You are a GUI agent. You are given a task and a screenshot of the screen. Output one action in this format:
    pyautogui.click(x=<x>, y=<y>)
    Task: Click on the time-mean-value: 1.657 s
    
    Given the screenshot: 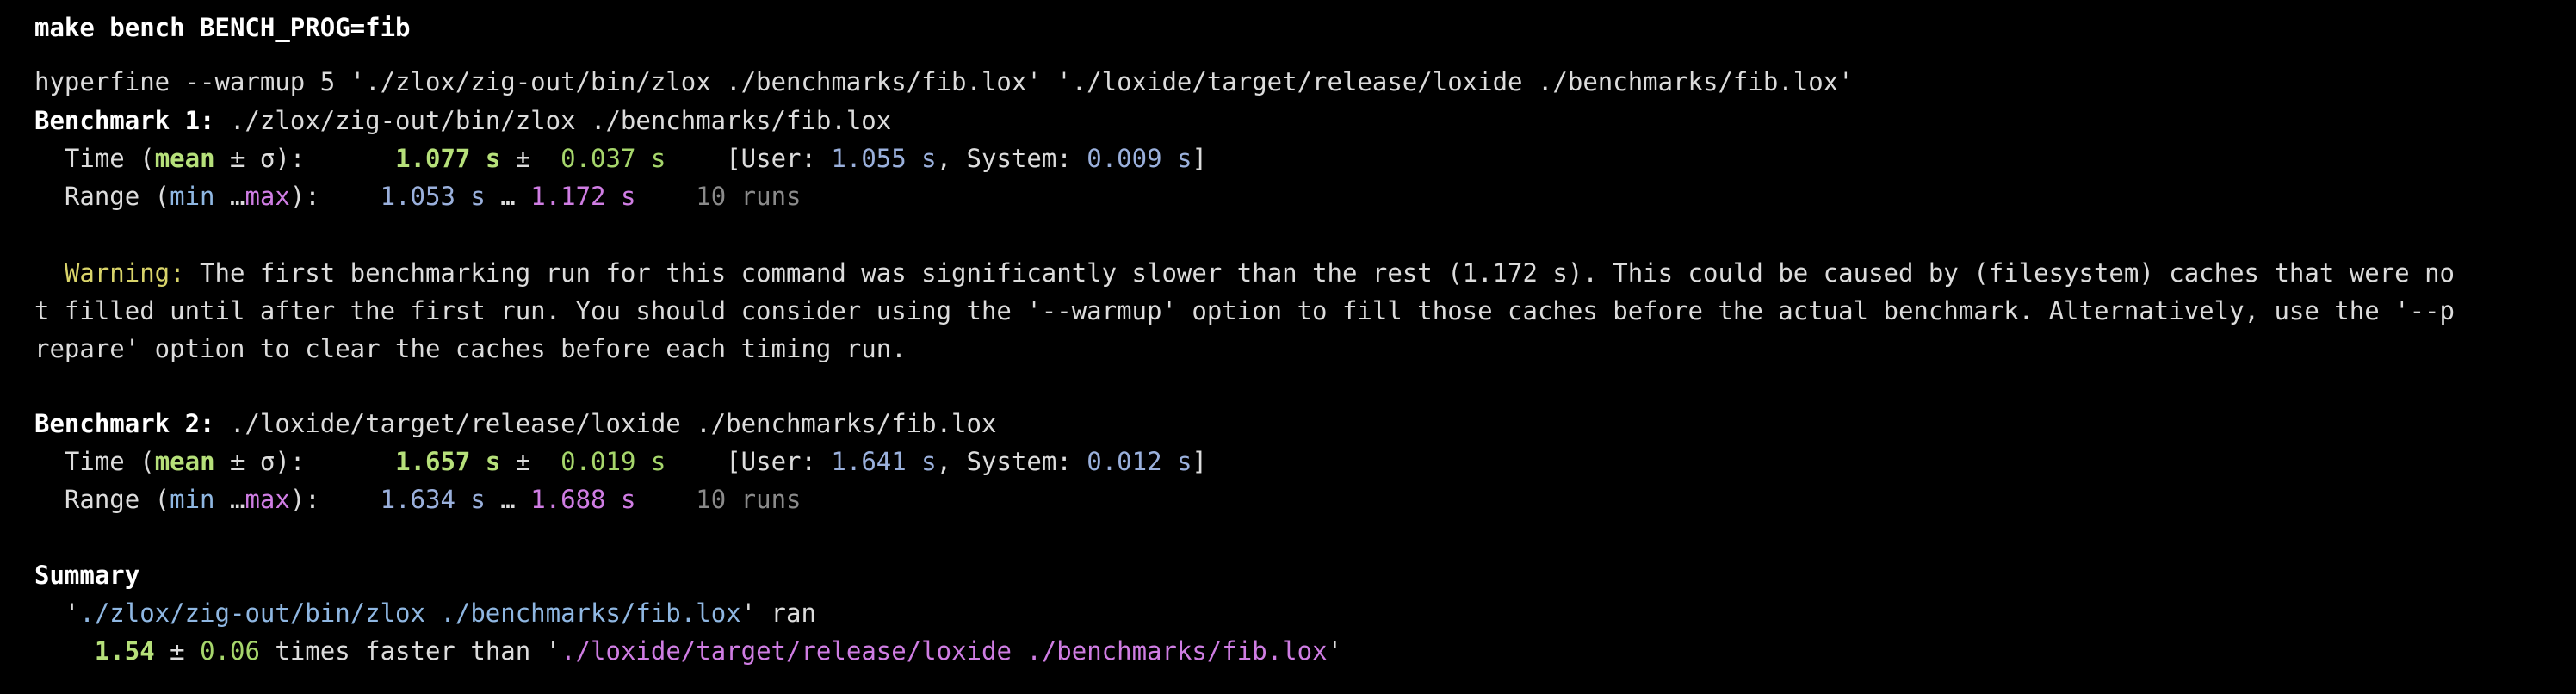 What is the action you would take?
    pyautogui.click(x=448, y=461)
    